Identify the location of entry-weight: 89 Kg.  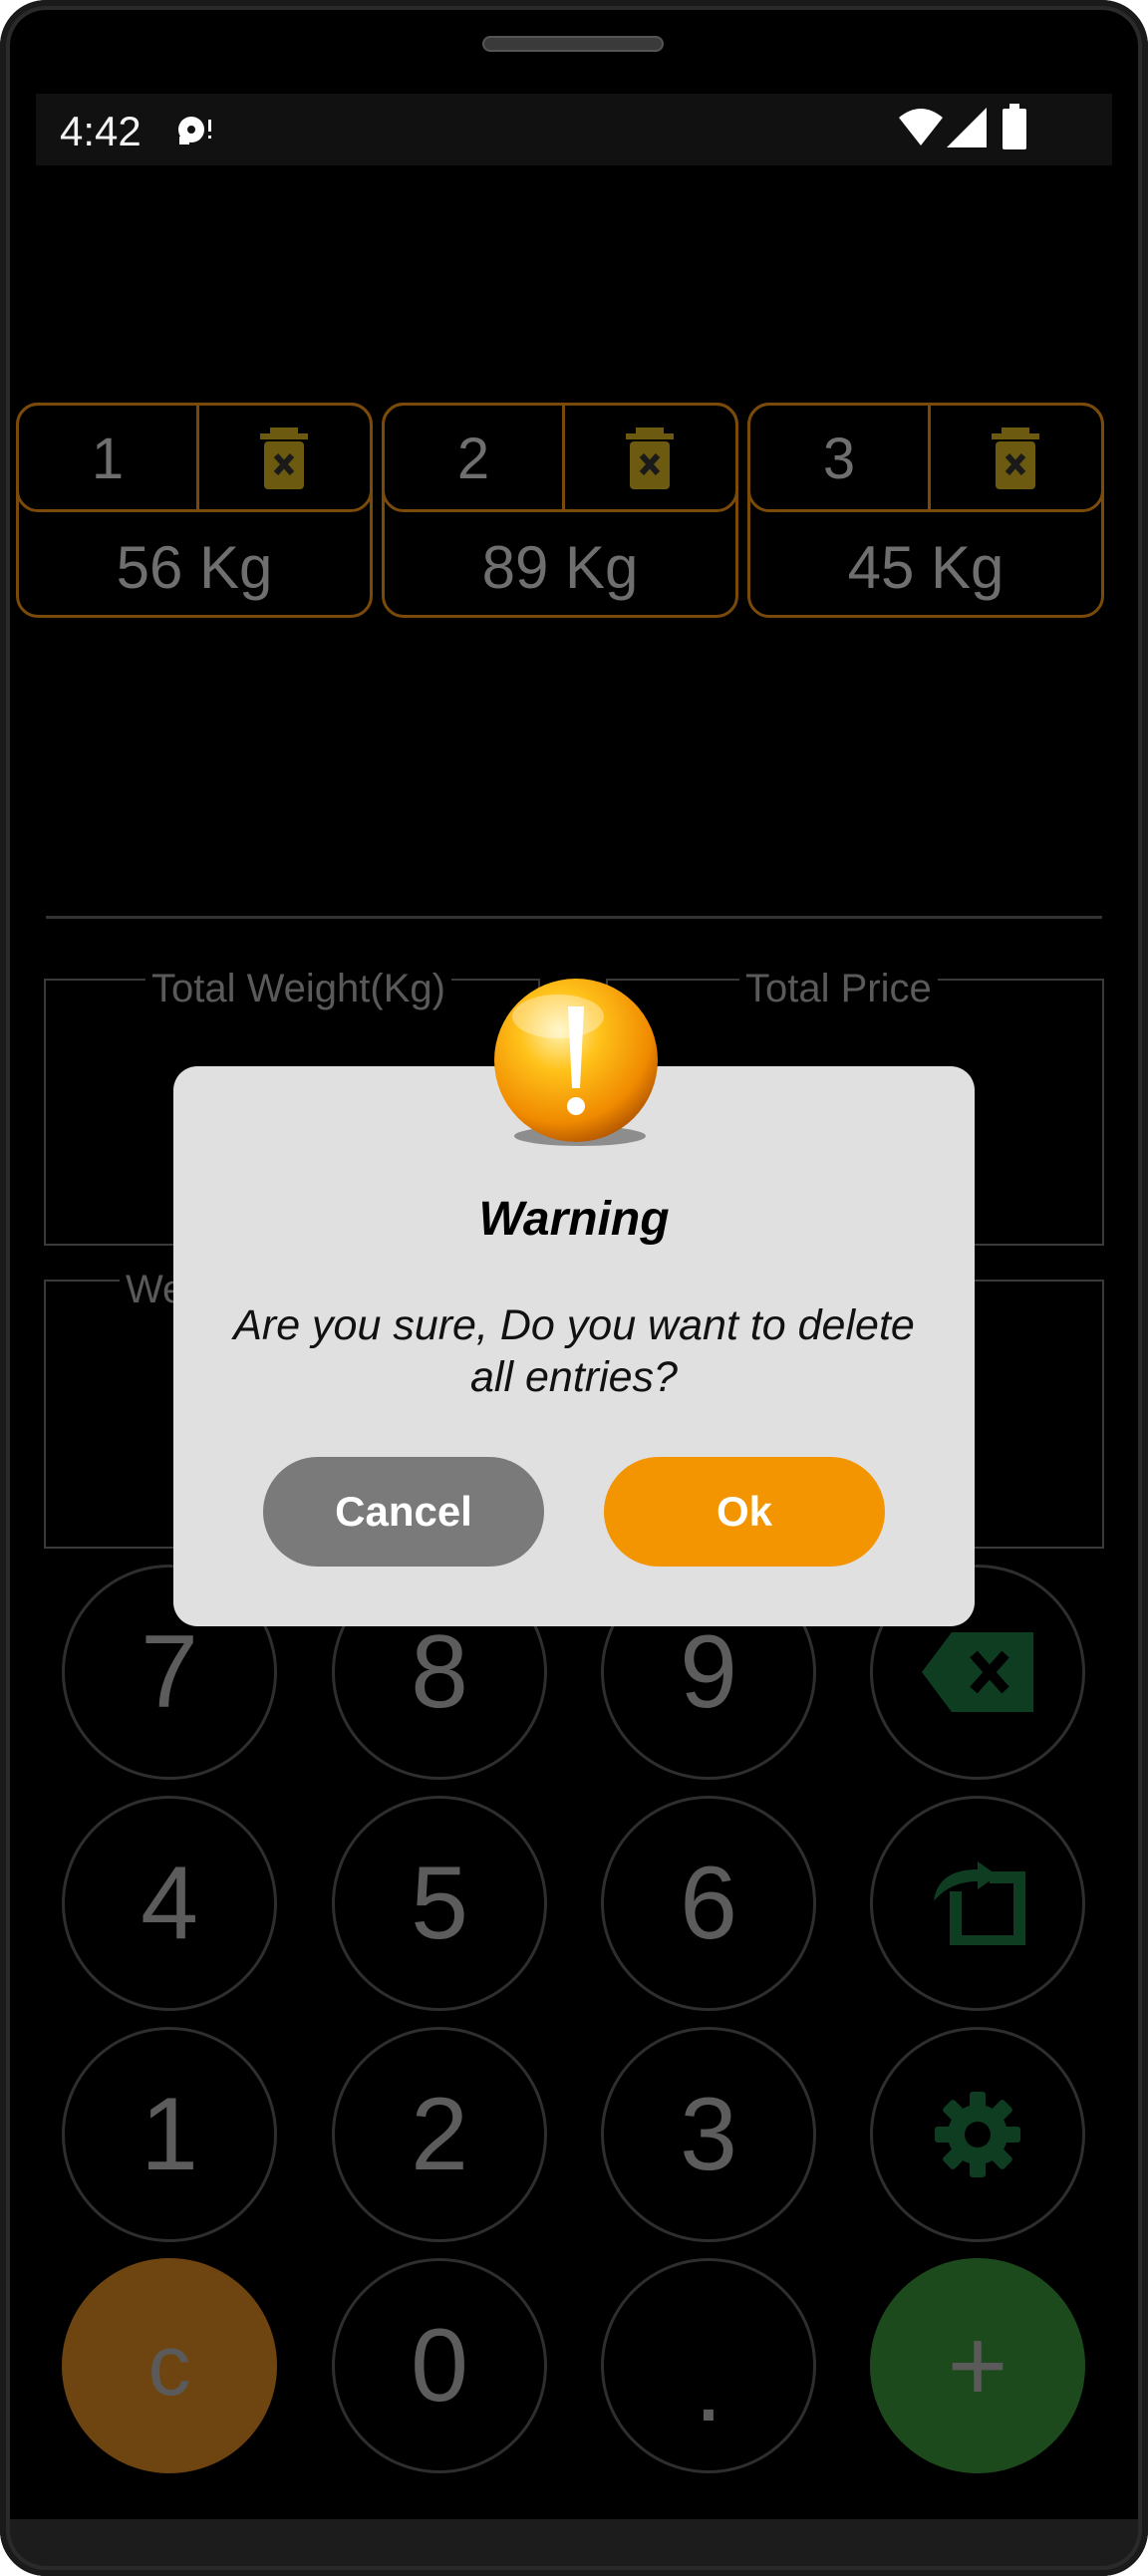
(560, 567).